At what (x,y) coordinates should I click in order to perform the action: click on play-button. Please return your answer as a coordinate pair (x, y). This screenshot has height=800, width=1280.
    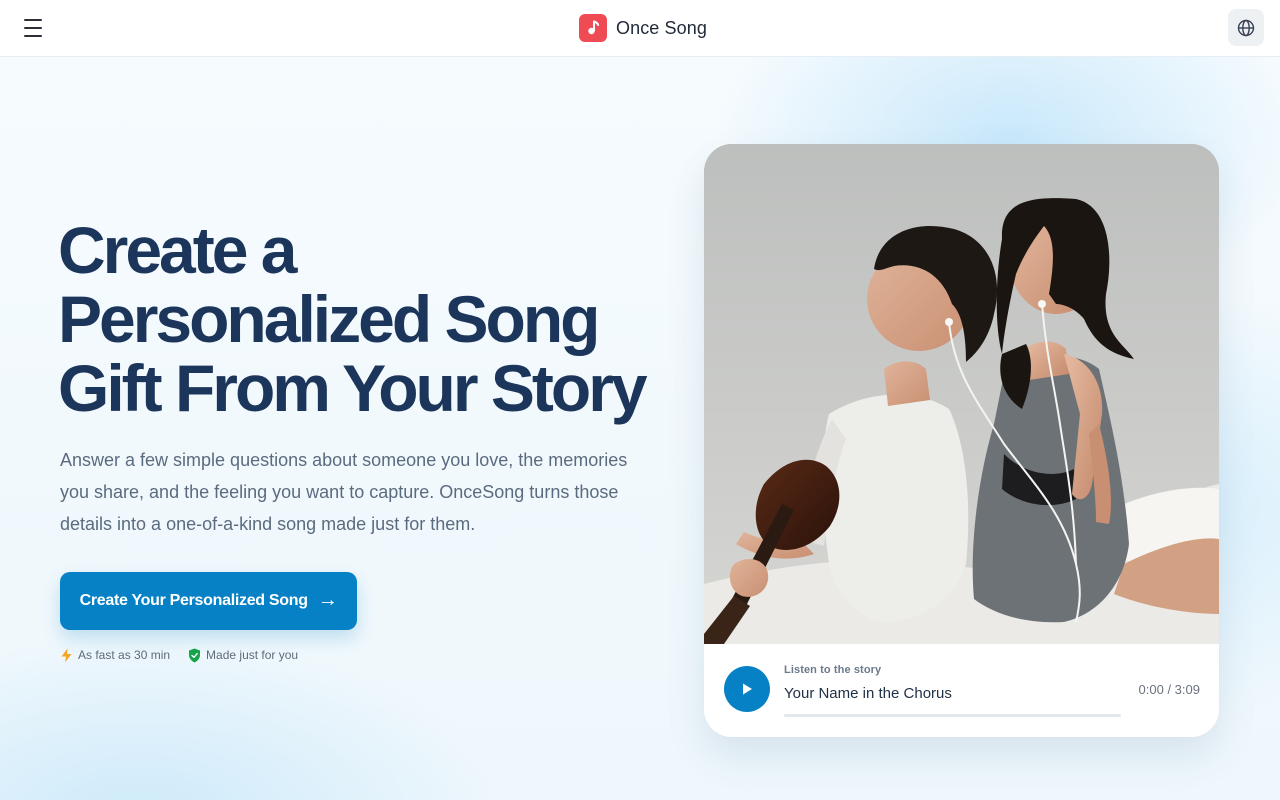
    Looking at the image, I should click on (747, 689).